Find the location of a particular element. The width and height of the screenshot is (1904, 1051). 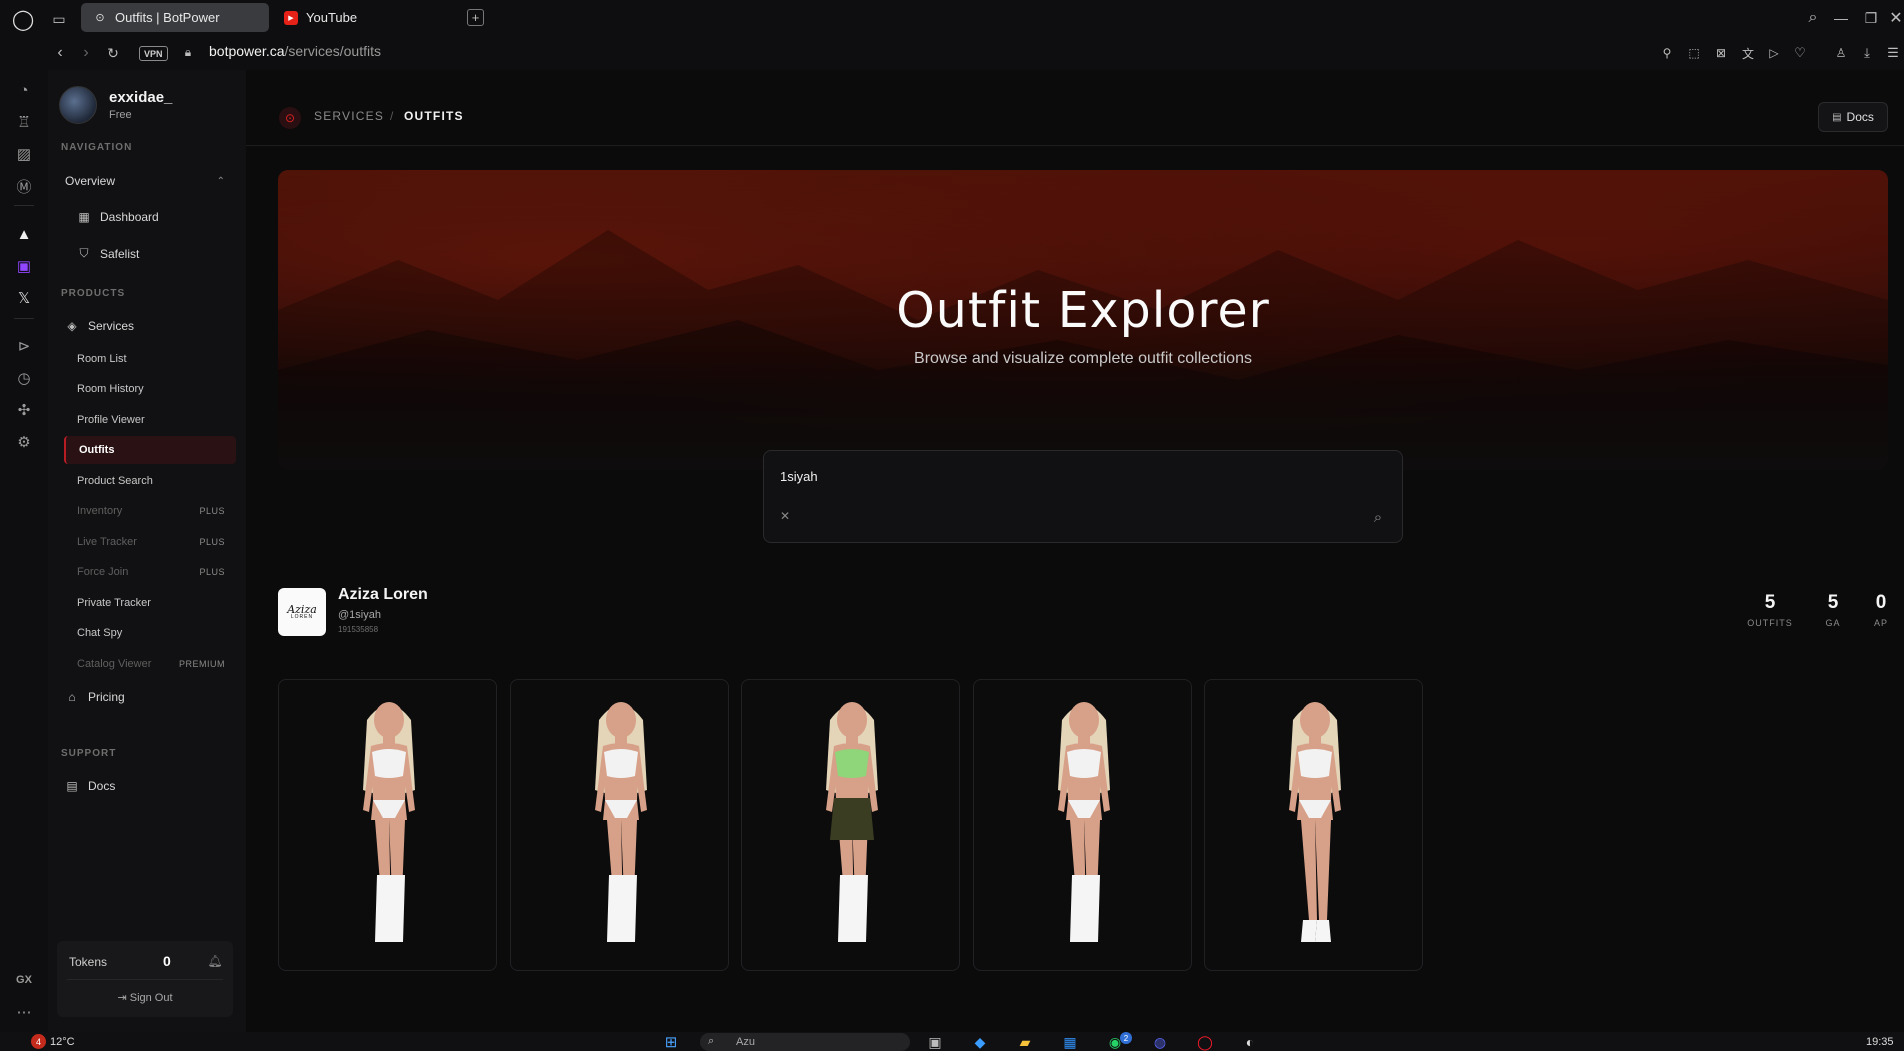

windows-start-icon: ⊞ is located at coordinates (671, 1042).